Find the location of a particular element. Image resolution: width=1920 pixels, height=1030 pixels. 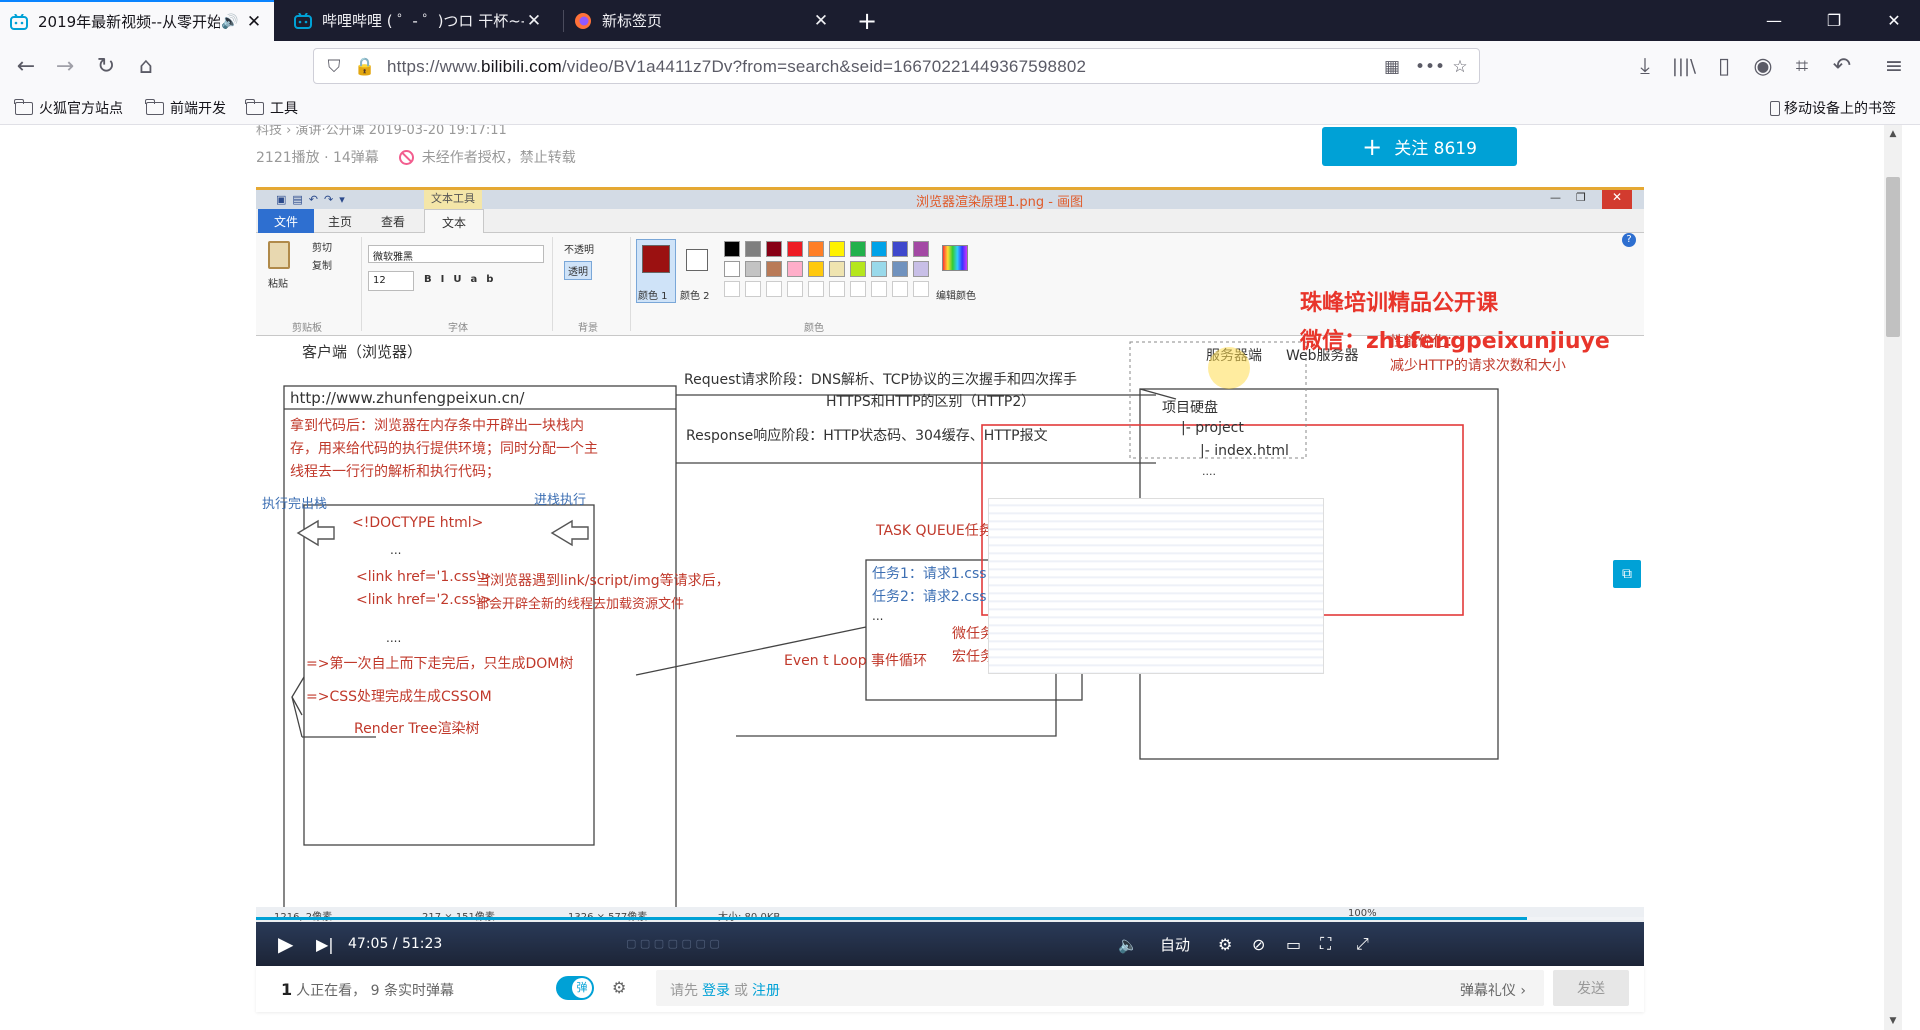

font-select: 微软雅黑 is located at coordinates (456, 254).